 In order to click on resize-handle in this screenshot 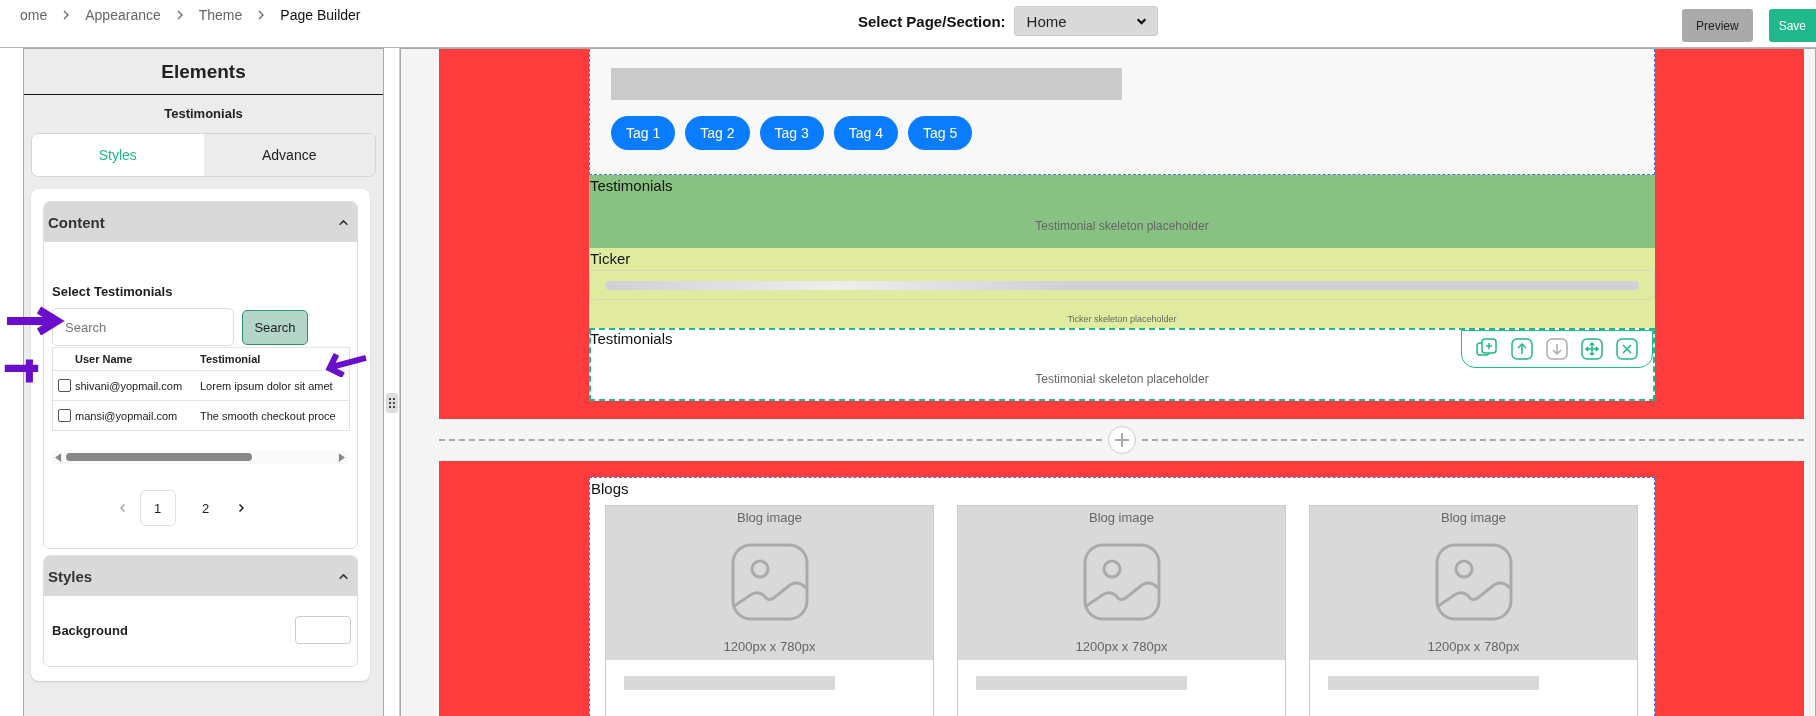, I will do `click(391, 403)`.